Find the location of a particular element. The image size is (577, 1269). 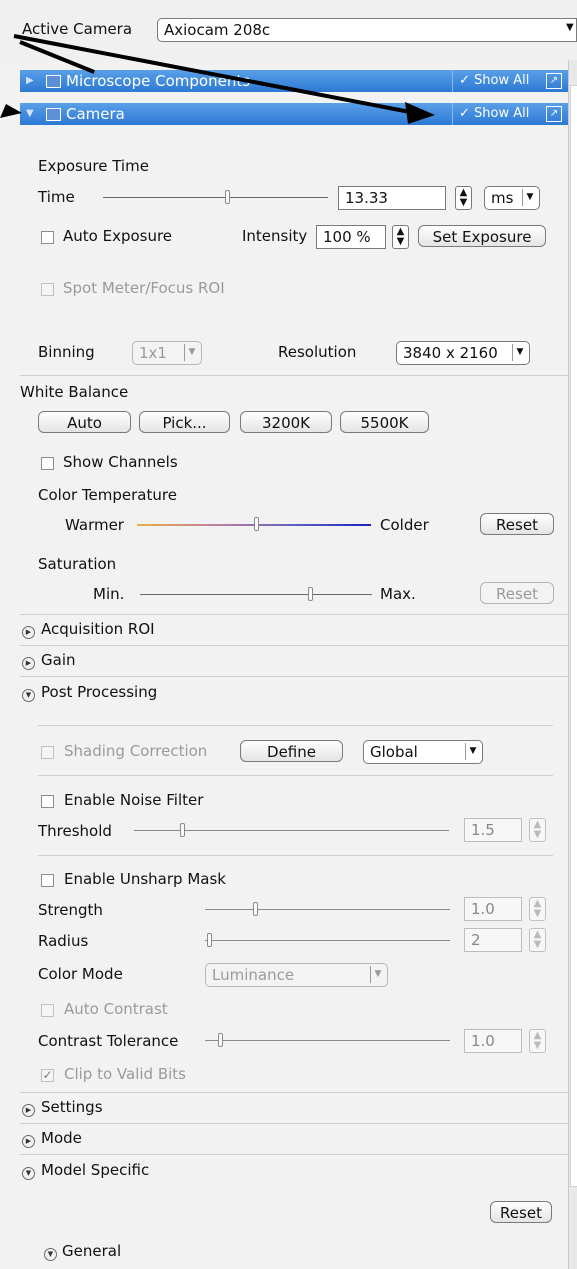

wb-5500k-button: 5500K is located at coordinates (384, 422).